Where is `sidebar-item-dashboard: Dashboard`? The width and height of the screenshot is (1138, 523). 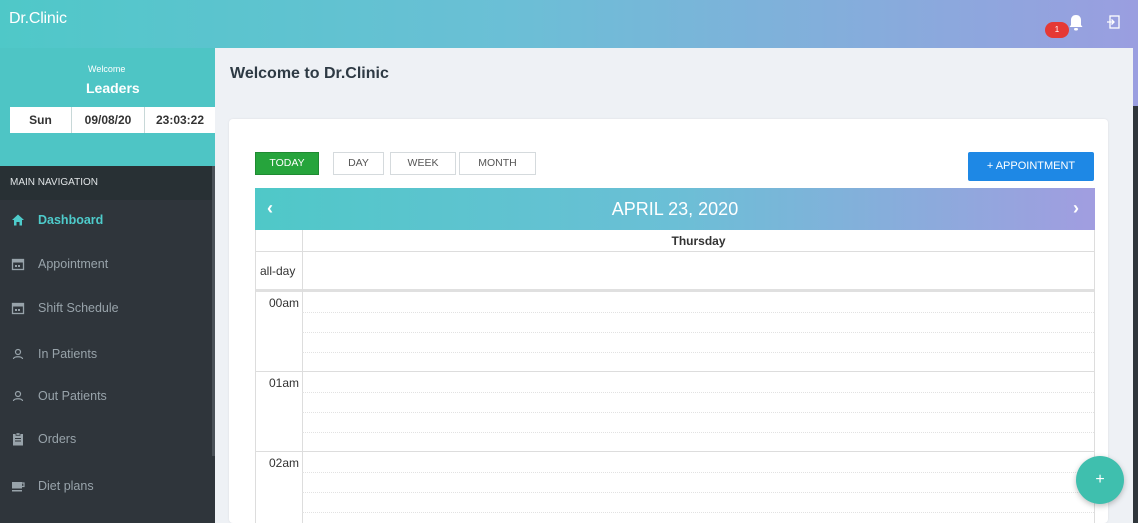 sidebar-item-dashboard: Dashboard is located at coordinates (106, 220).